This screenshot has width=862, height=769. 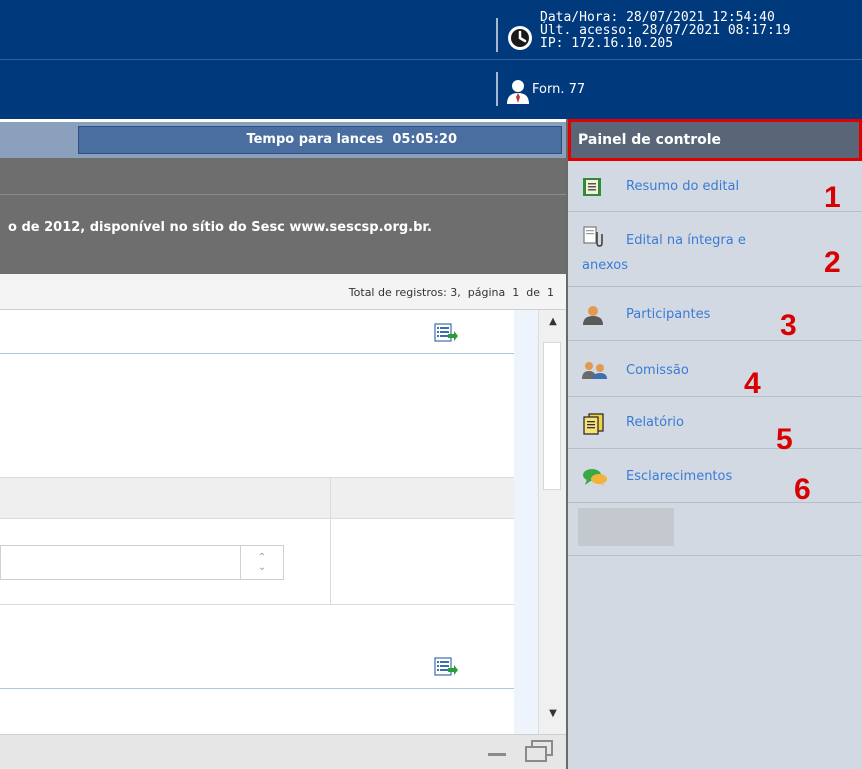 What do you see at coordinates (788, 325) in the screenshot?
I see `step-number-3: 3` at bounding box center [788, 325].